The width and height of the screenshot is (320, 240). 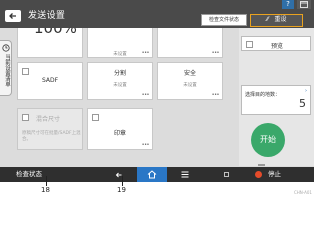 I want to click on menu-icon, so click(x=185, y=174).